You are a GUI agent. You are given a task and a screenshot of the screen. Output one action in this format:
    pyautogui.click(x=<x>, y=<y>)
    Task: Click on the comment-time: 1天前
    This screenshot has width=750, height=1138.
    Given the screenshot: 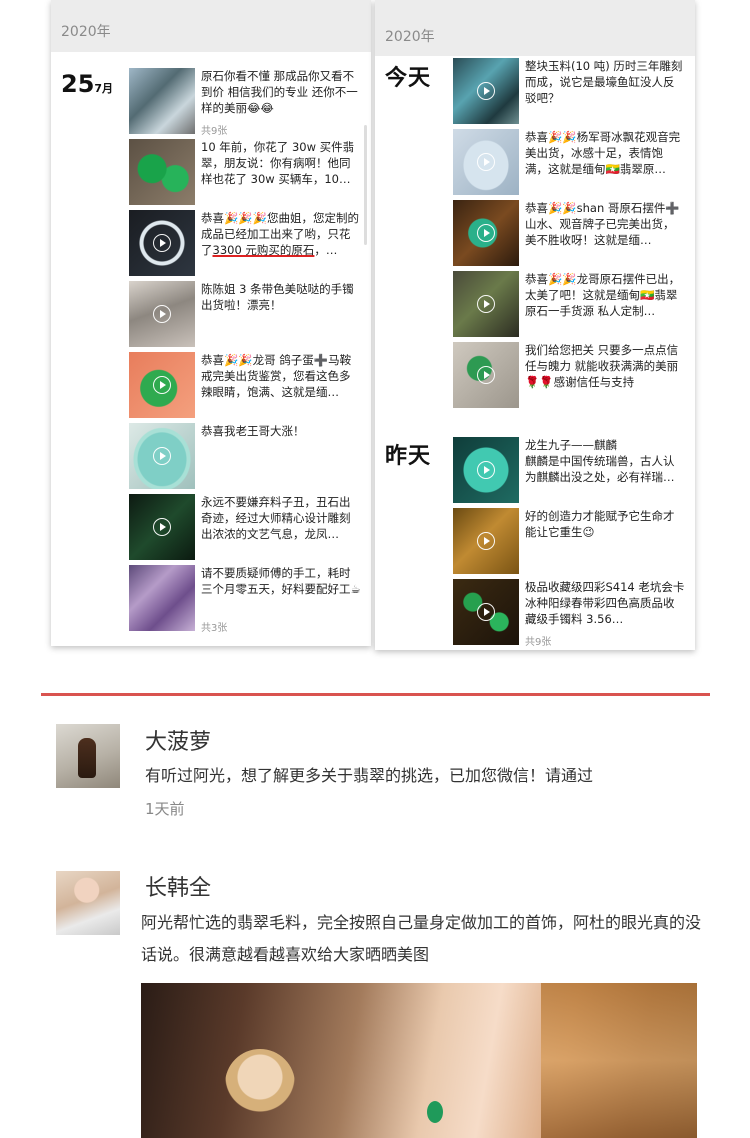 What is the action you would take?
    pyautogui.click(x=165, y=809)
    